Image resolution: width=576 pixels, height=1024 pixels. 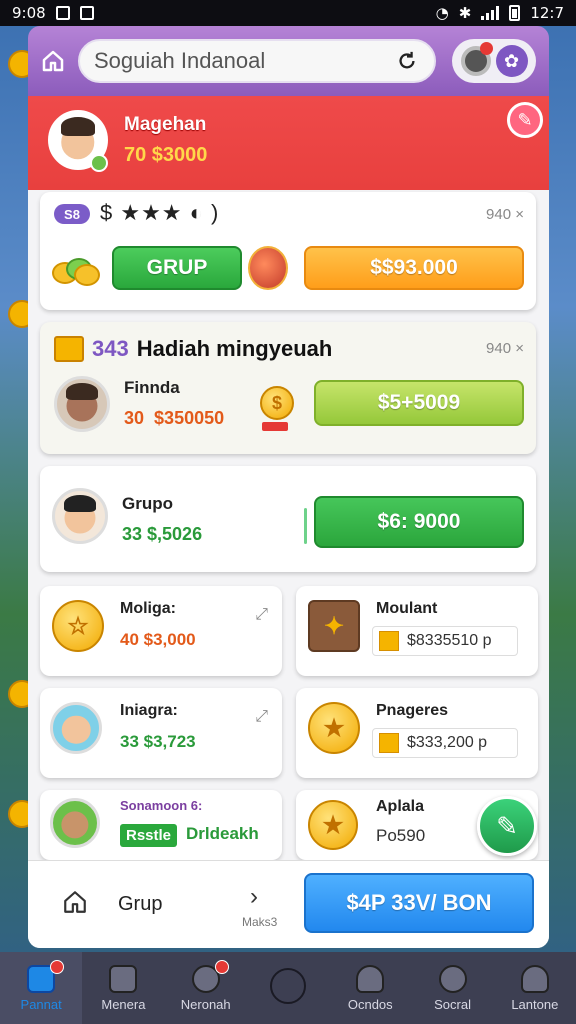 What do you see at coordinates (78, 626) in the screenshot?
I see `star-coin-icon: ☆` at bounding box center [78, 626].